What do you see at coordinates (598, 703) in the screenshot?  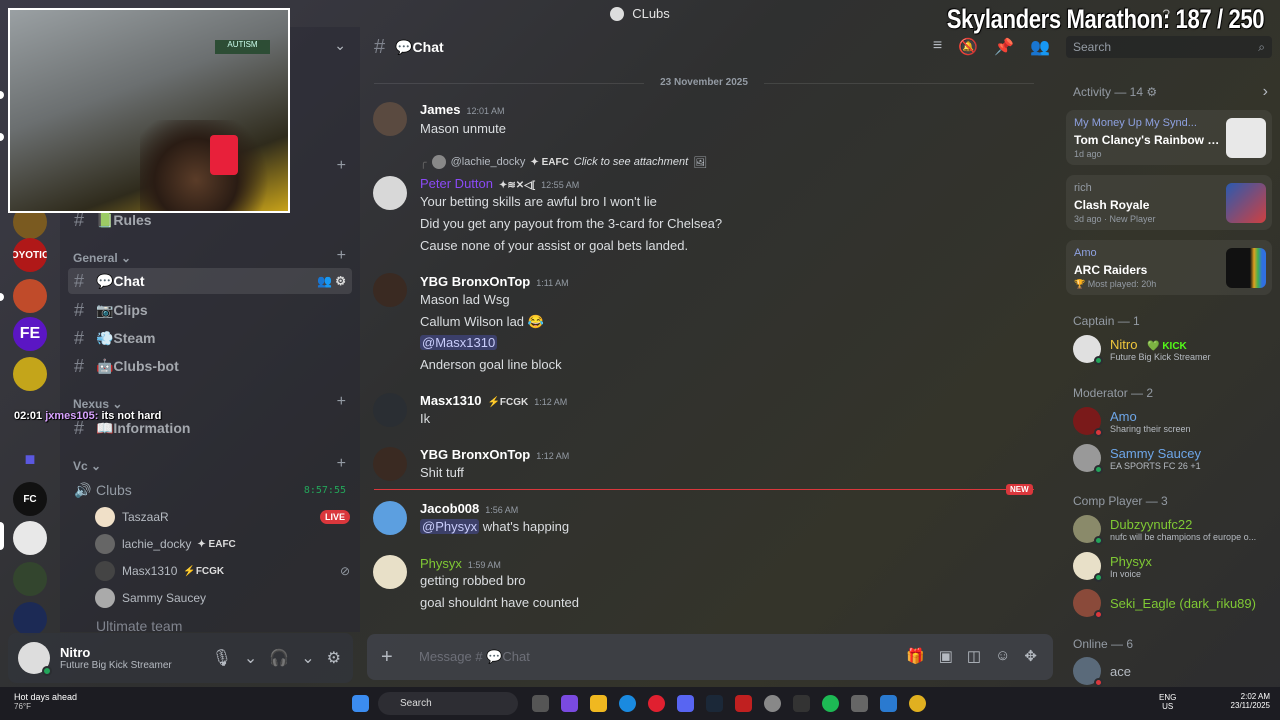 I see `file-explorer-icon` at bounding box center [598, 703].